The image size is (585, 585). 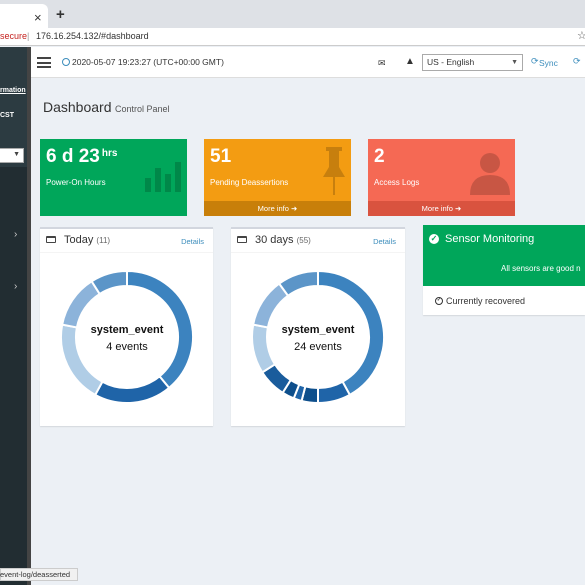 What do you see at coordinates (283, 240) in the screenshot?
I see `thirty-days-title: 30 days (55)` at bounding box center [283, 240].